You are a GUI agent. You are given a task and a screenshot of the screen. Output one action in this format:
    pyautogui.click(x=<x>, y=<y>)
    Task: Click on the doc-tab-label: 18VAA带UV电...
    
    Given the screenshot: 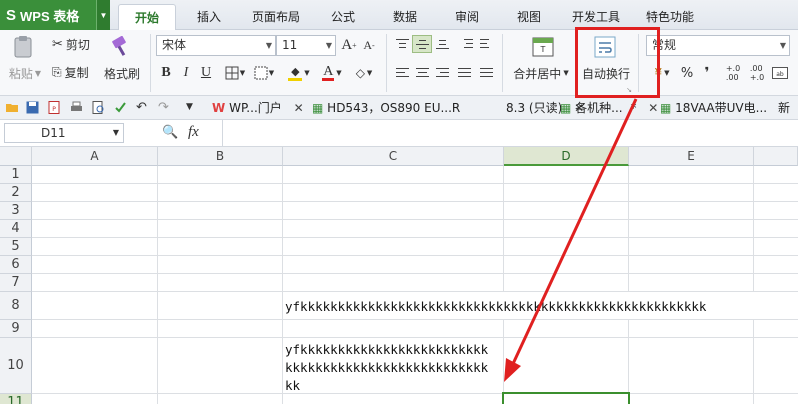 What is the action you would take?
    pyautogui.click(x=721, y=108)
    